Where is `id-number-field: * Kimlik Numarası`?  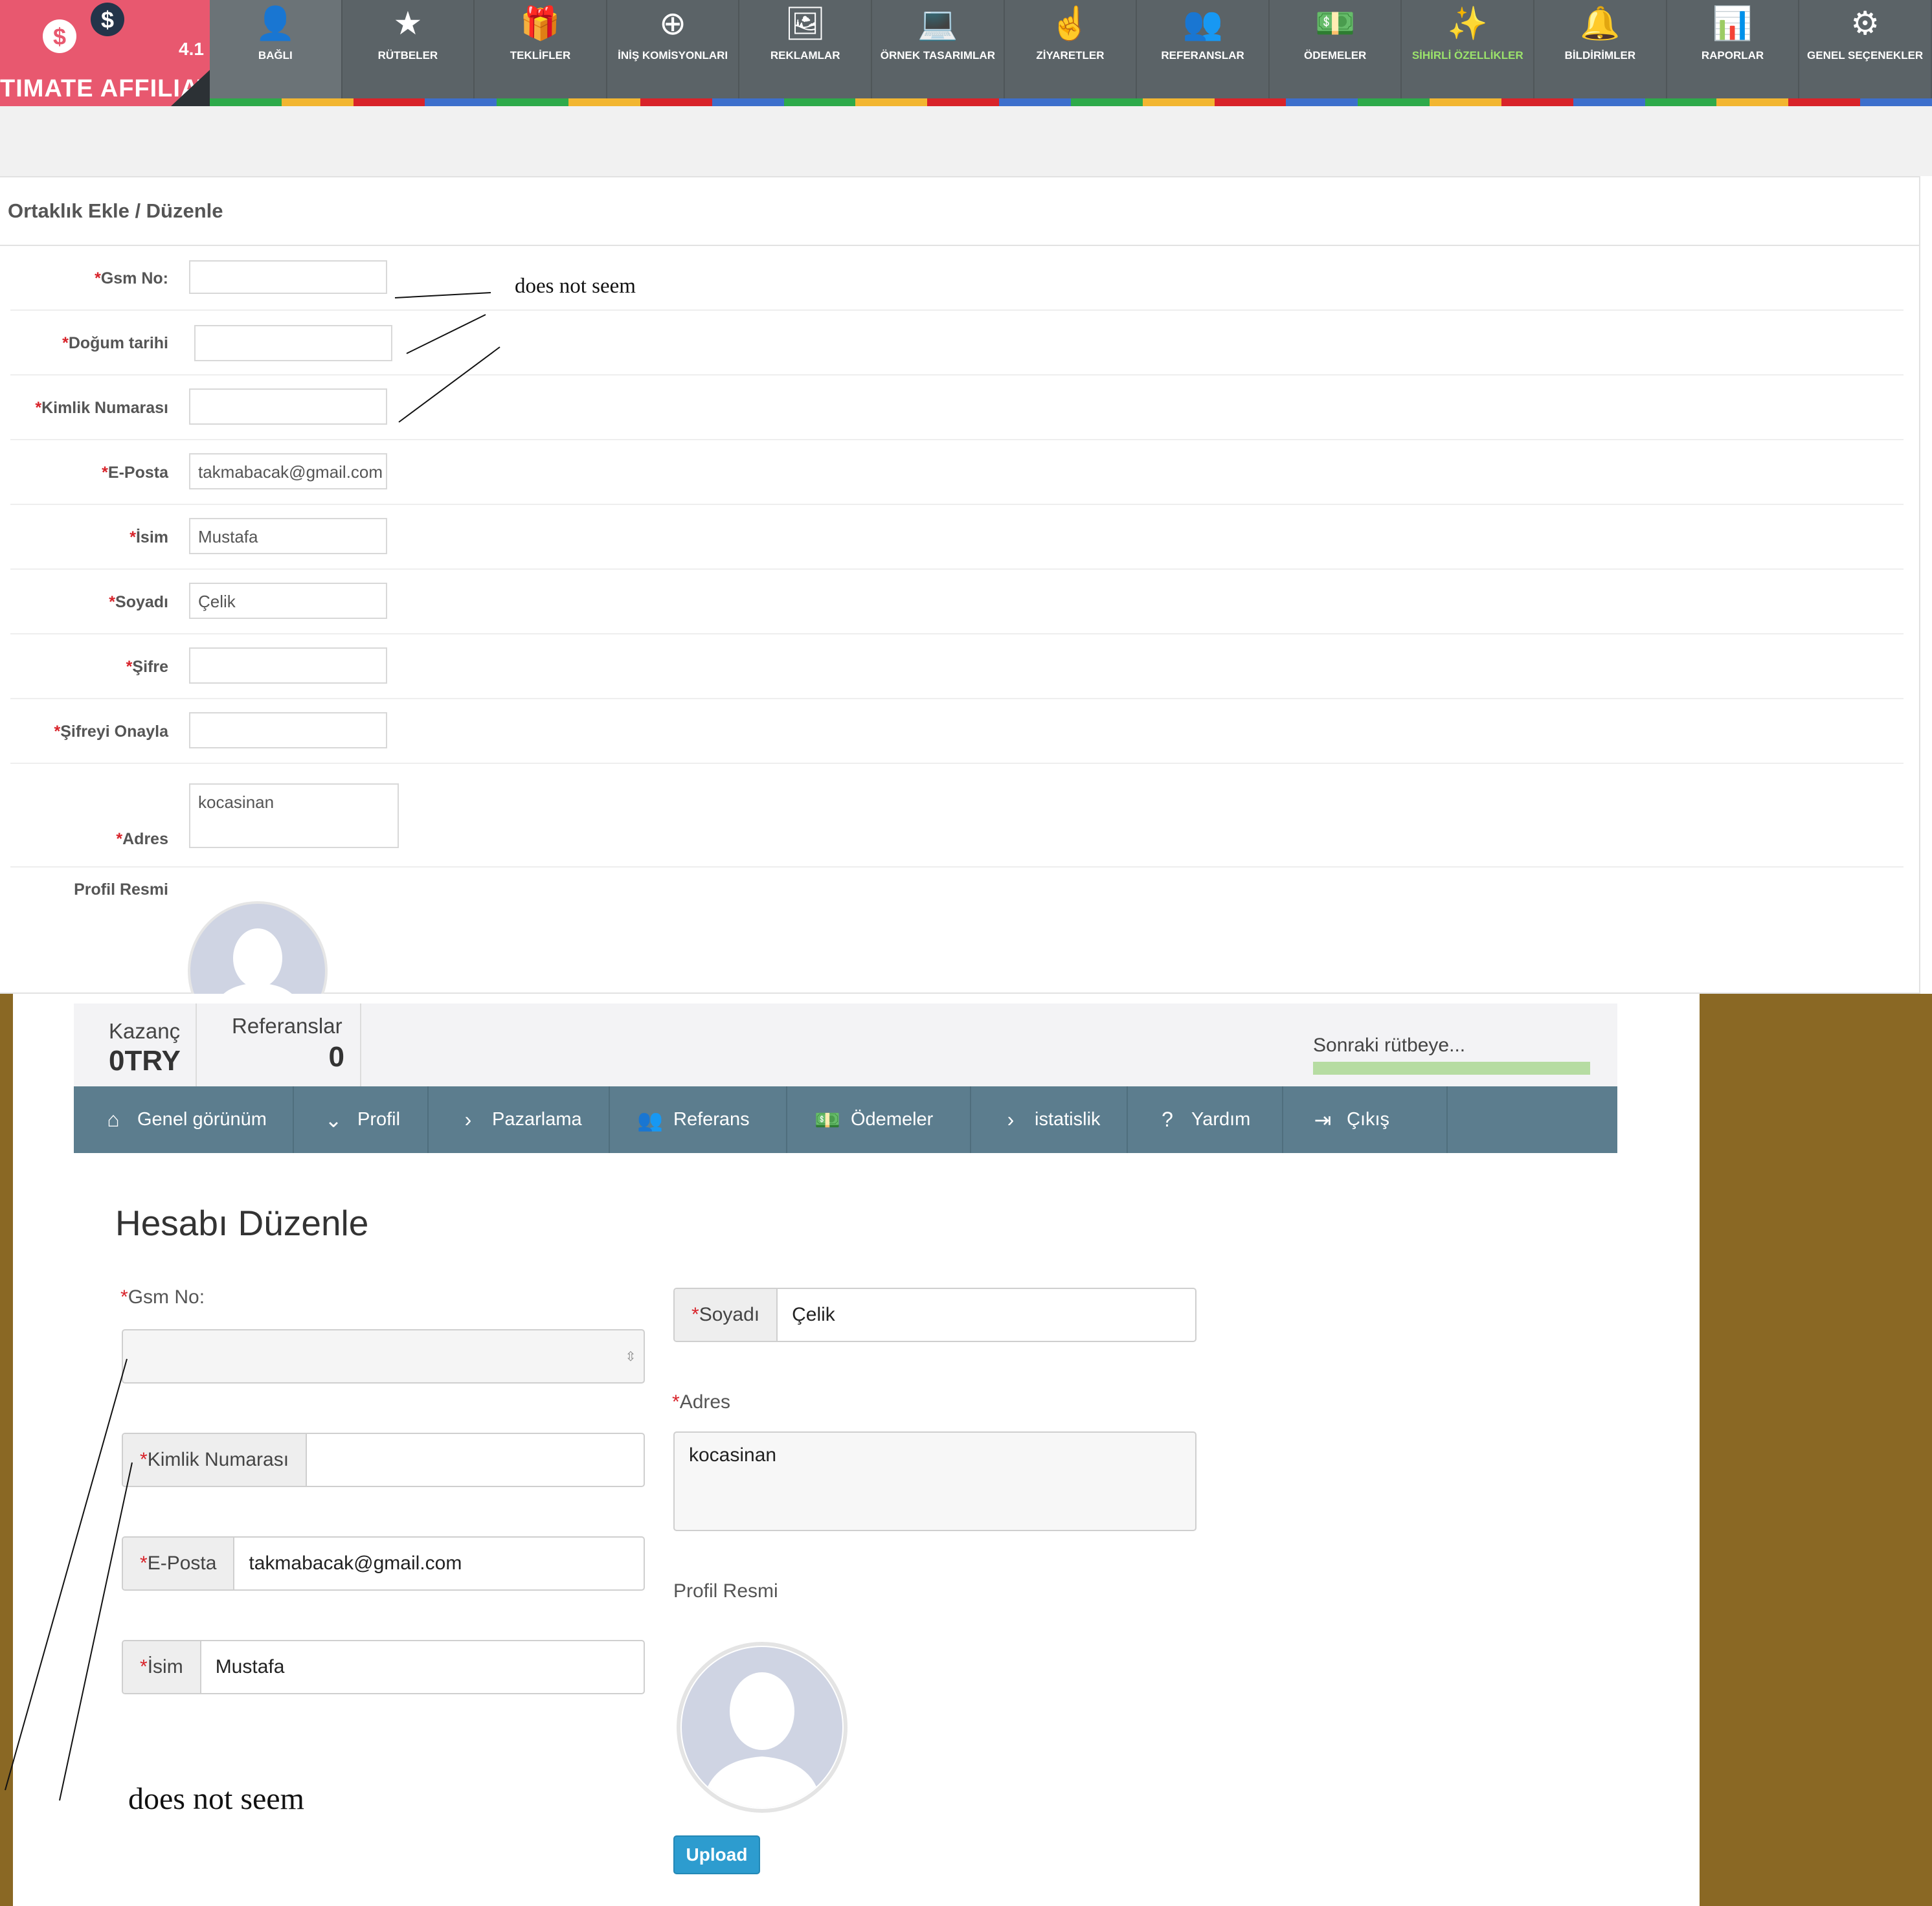 id-number-field: * Kimlik Numarası is located at coordinates (383, 1460).